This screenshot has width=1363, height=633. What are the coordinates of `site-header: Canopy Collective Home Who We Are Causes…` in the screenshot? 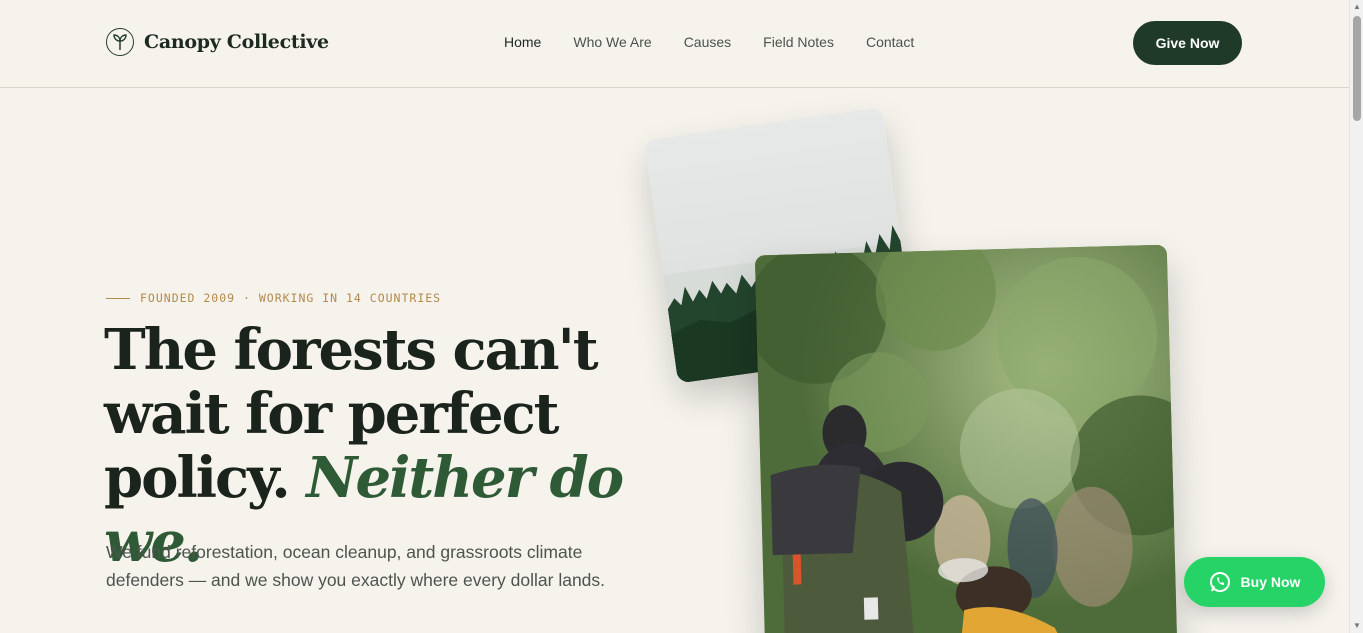 It's located at (674, 44).